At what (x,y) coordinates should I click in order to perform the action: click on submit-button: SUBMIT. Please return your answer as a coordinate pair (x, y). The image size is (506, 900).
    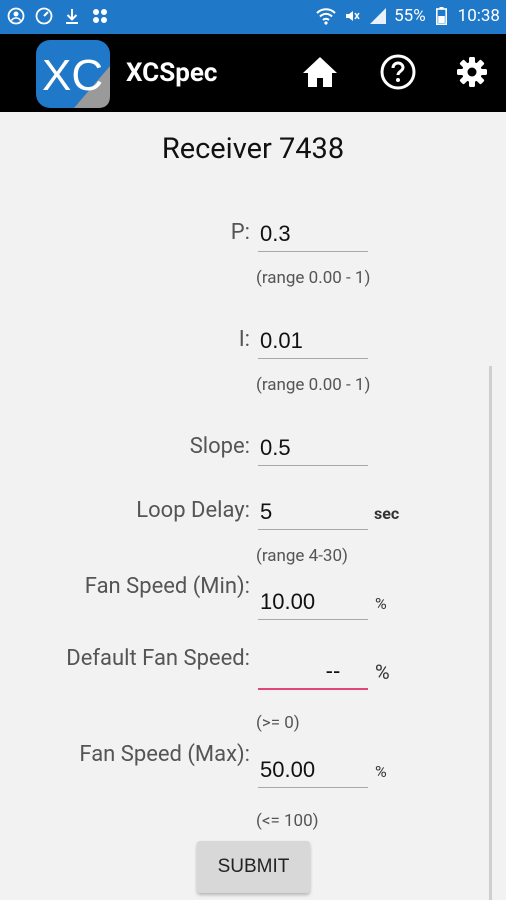
    Looking at the image, I should click on (253, 867).